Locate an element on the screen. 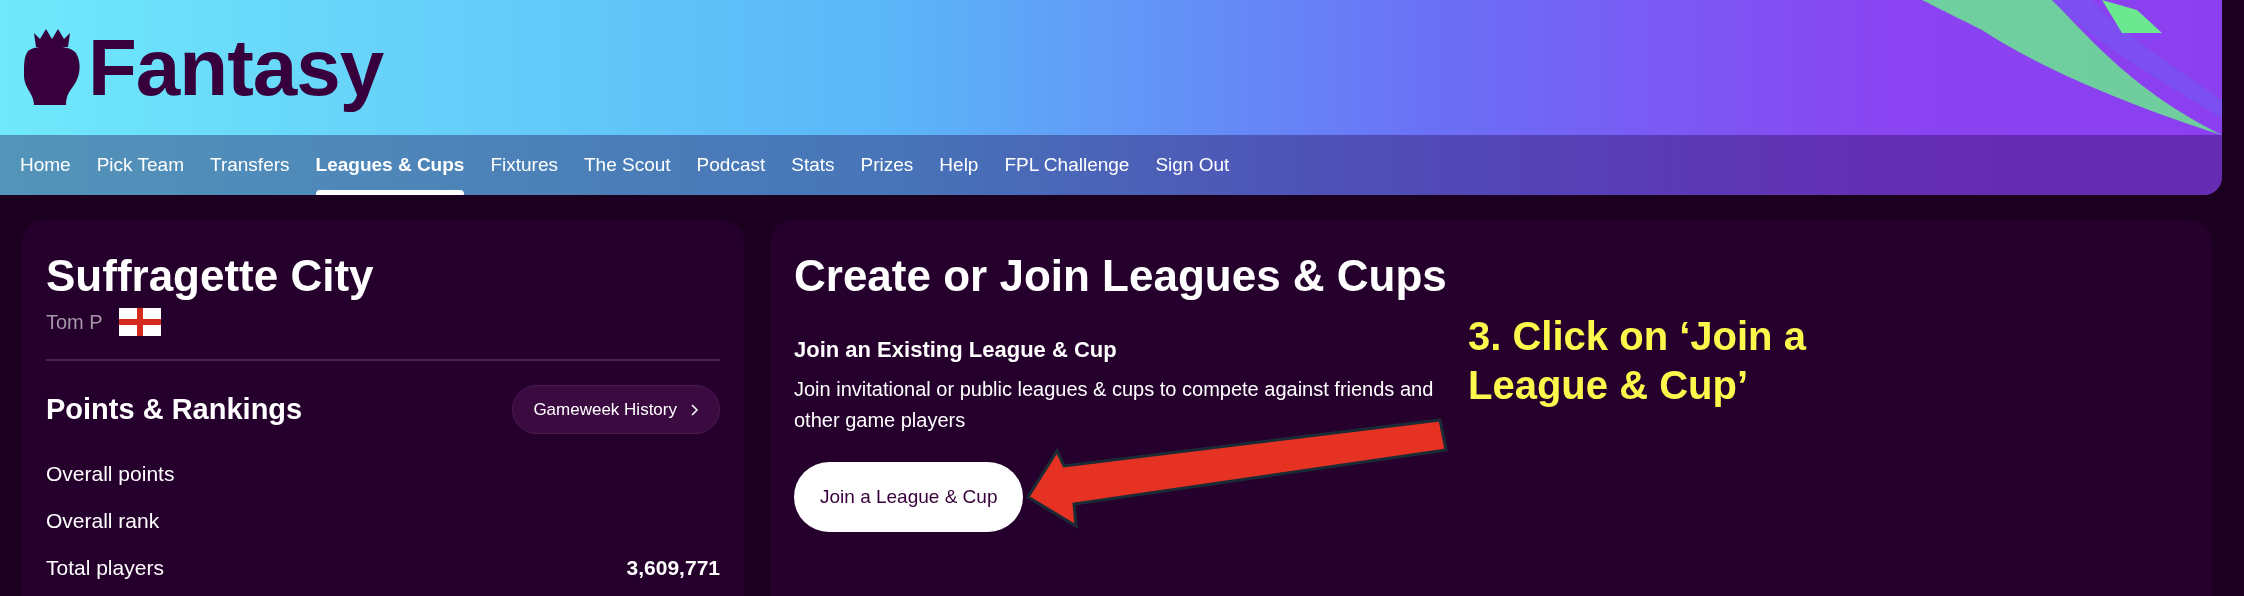 The image size is (2244, 596). stat-label: Overall rank is located at coordinates (103, 521).